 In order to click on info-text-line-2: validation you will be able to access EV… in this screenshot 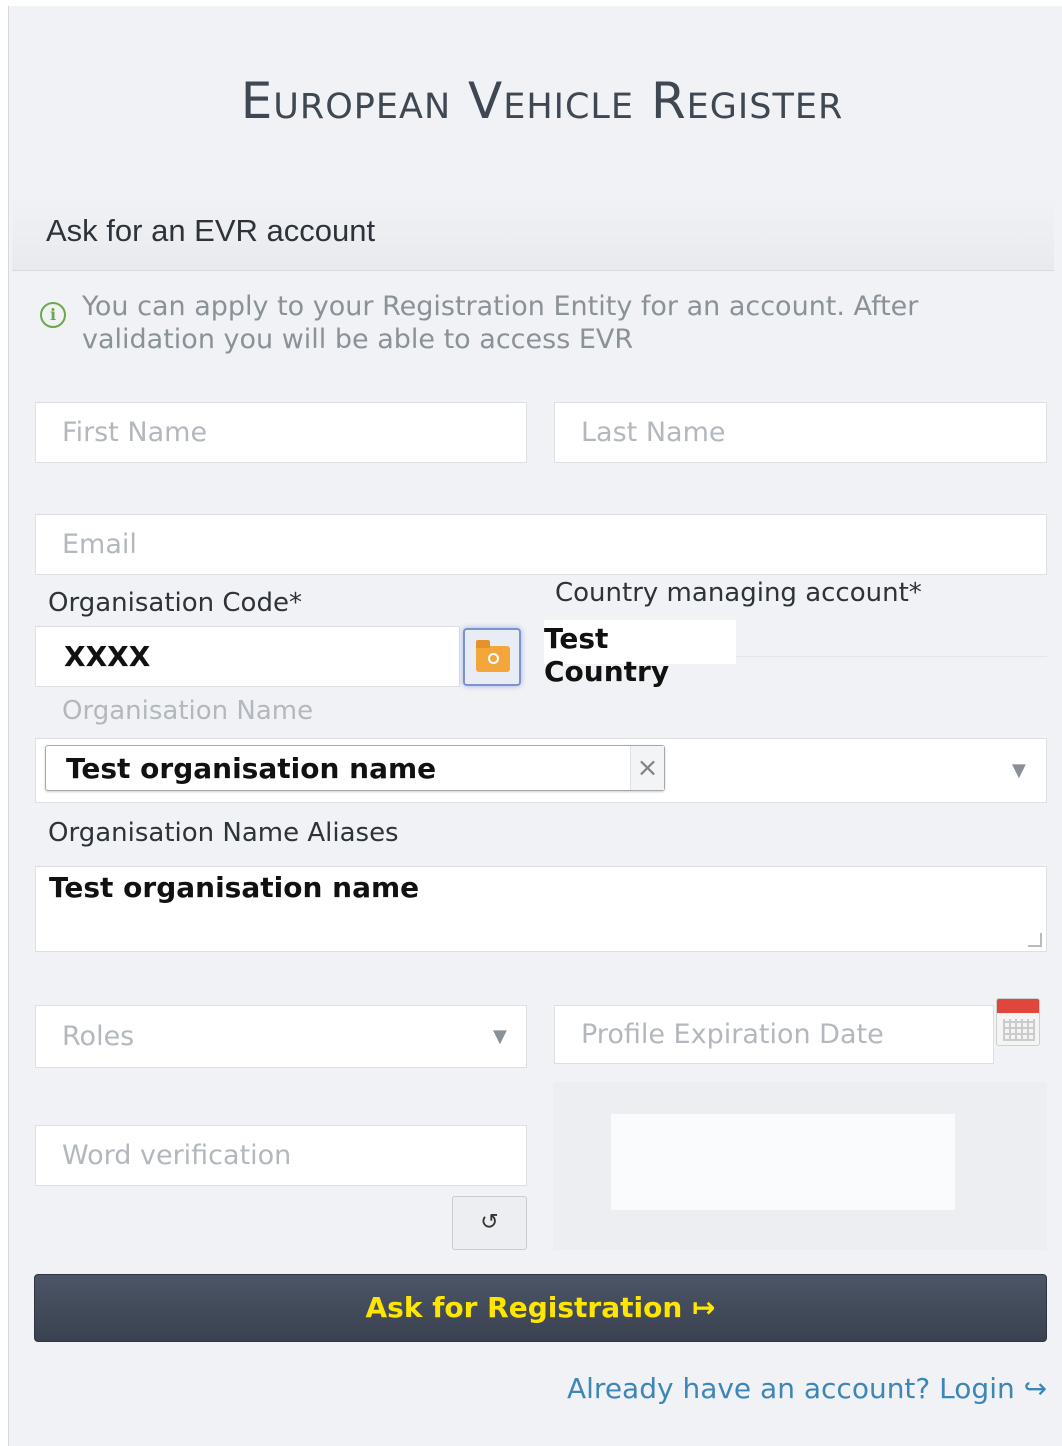, I will do `click(358, 339)`.